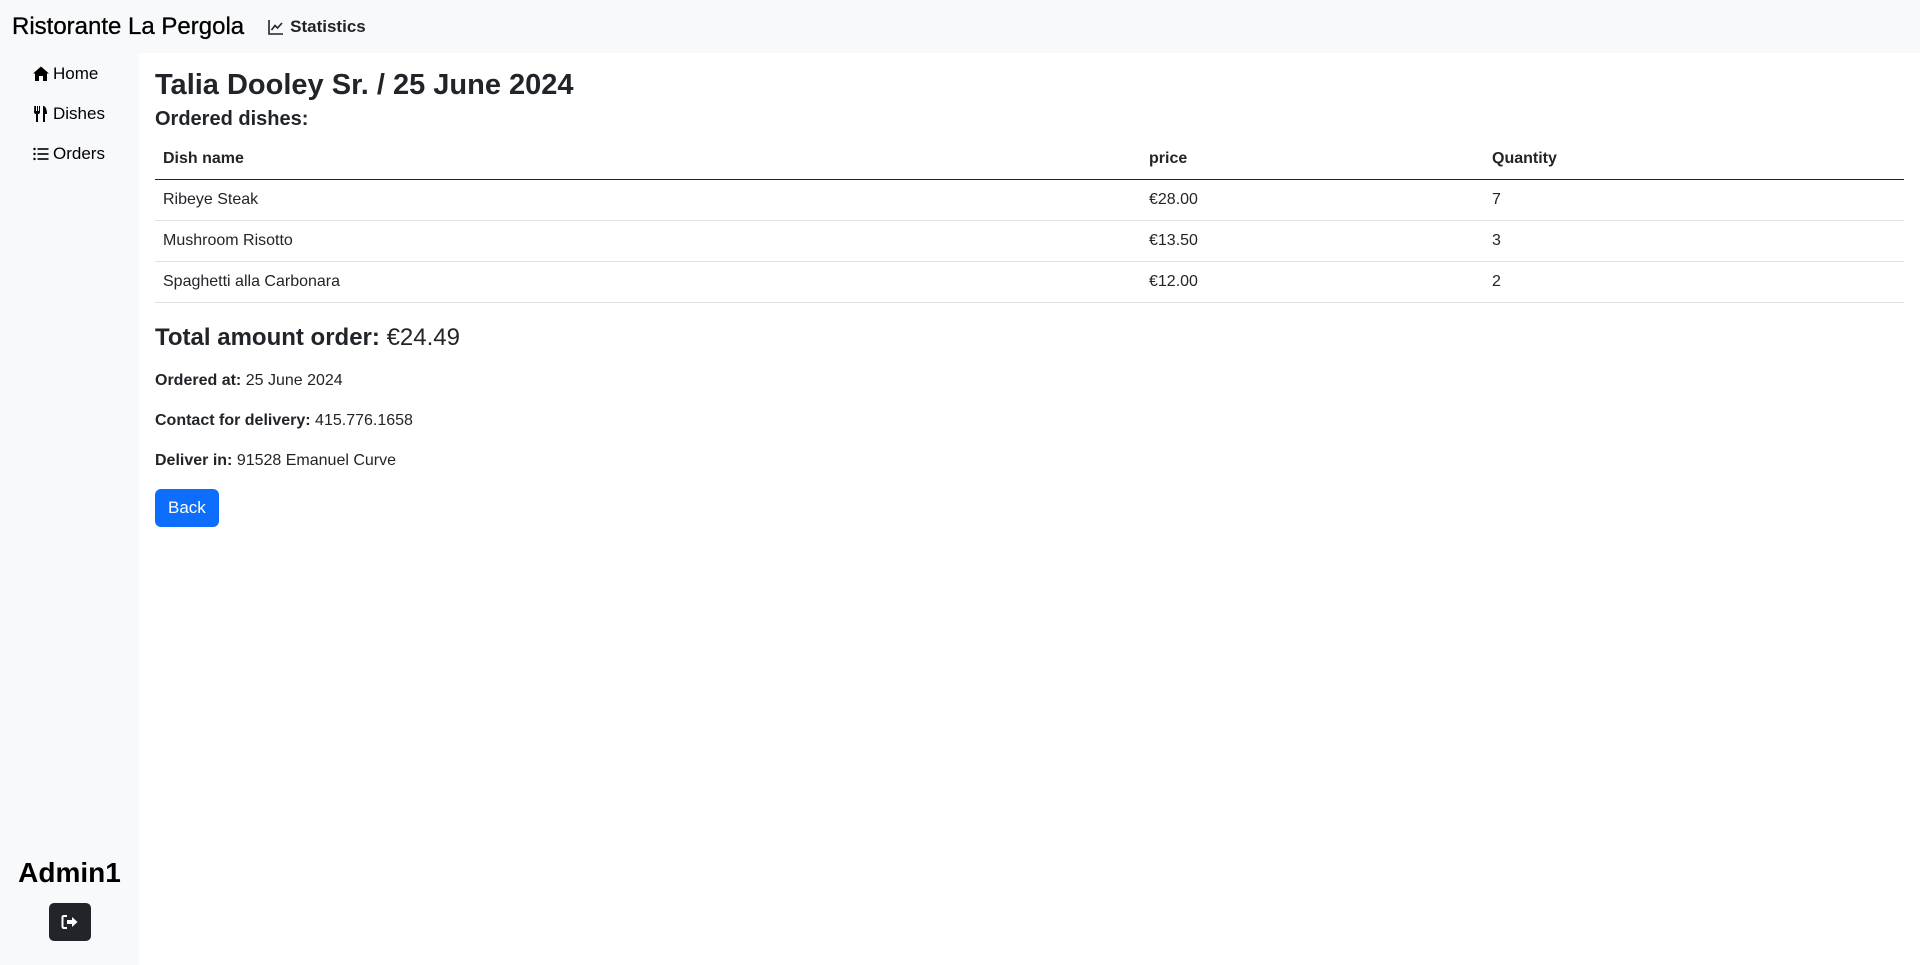 The width and height of the screenshot is (1920, 965). I want to click on utensils-icon, so click(41, 114).